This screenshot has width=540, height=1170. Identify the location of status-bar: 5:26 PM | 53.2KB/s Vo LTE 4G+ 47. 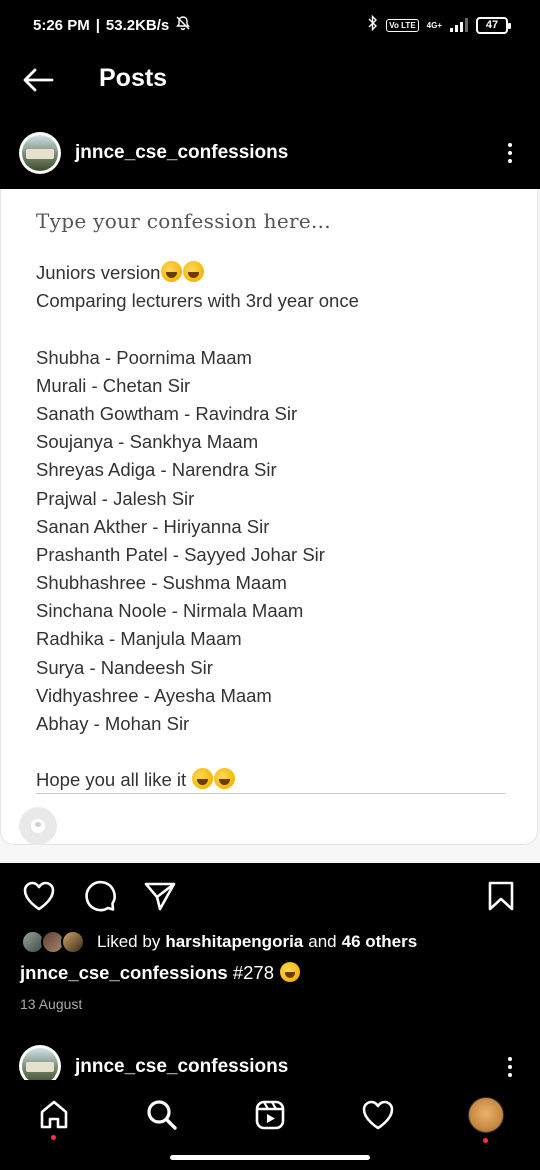
(270, 25).